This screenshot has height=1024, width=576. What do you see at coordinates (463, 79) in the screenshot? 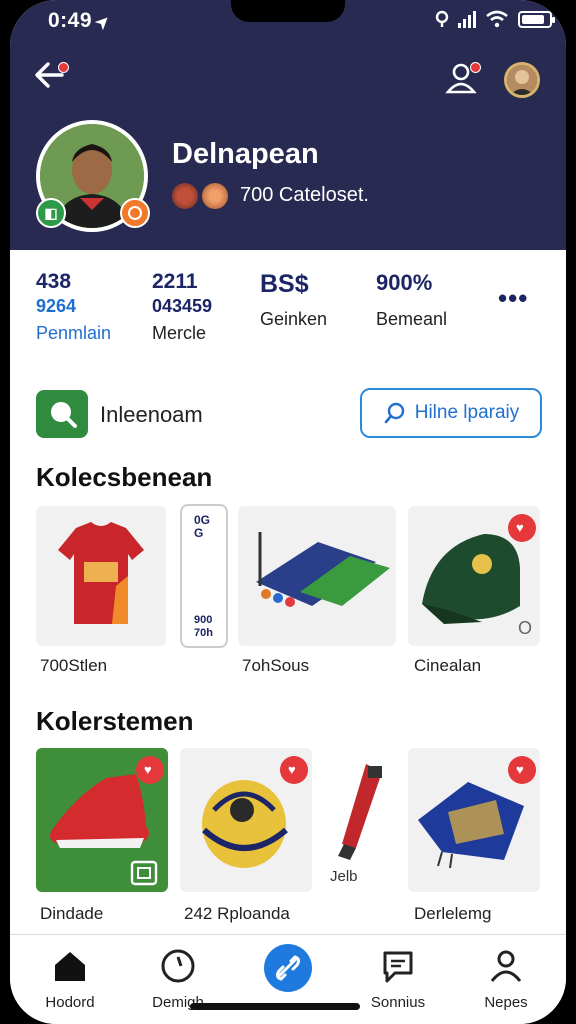
I see `friends-button` at bounding box center [463, 79].